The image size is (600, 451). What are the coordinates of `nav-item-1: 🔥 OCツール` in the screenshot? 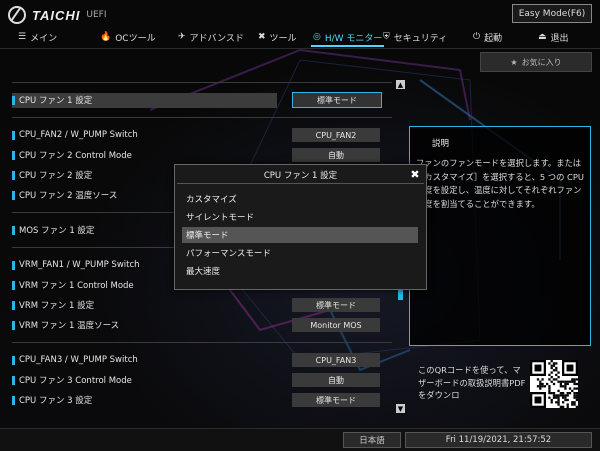 It's located at (128, 37).